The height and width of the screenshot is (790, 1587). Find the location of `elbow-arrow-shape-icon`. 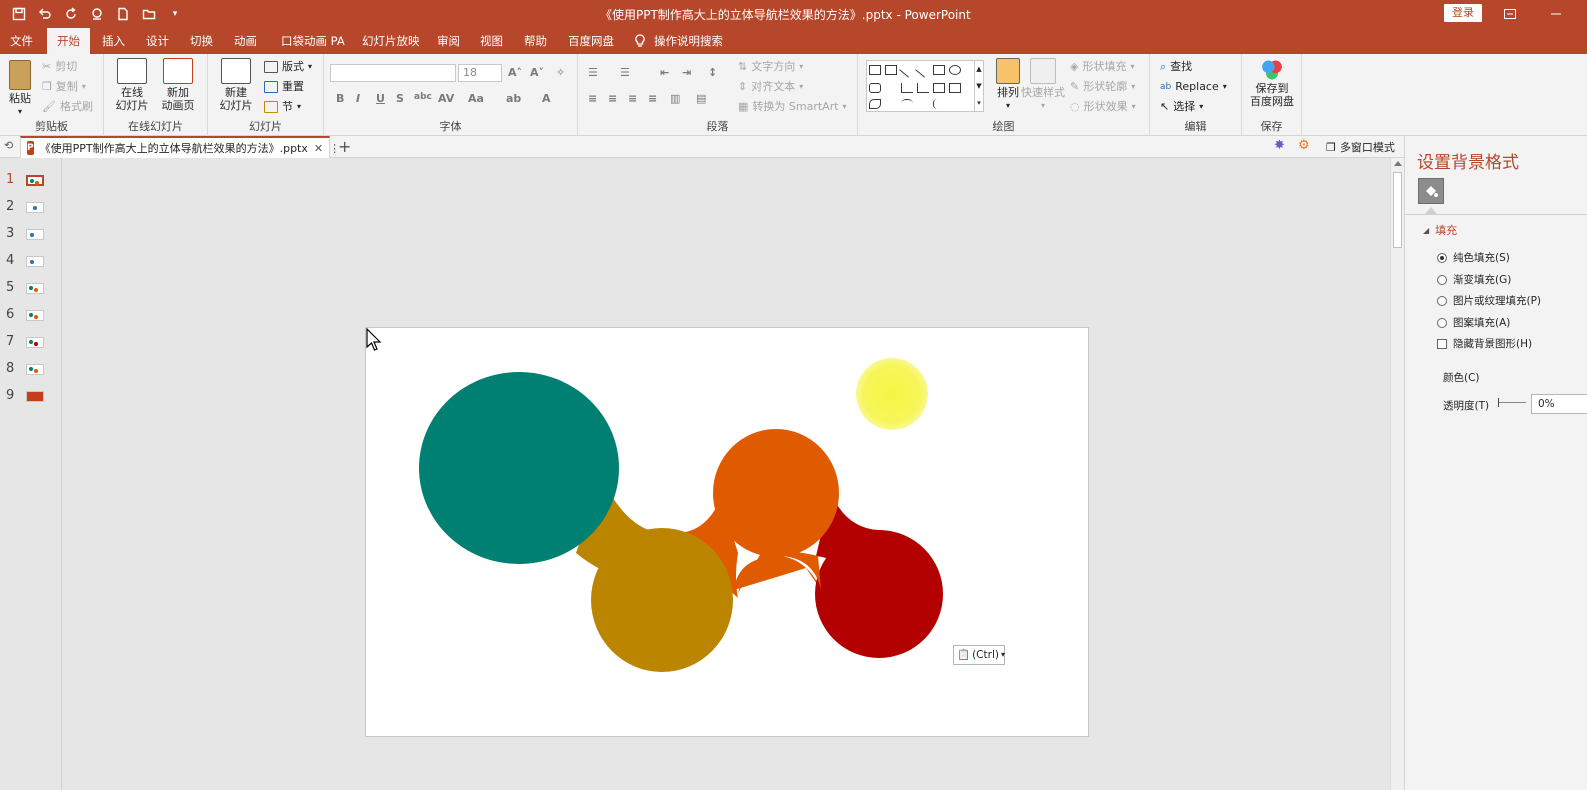

elbow-arrow-shape-icon is located at coordinates (923, 88).